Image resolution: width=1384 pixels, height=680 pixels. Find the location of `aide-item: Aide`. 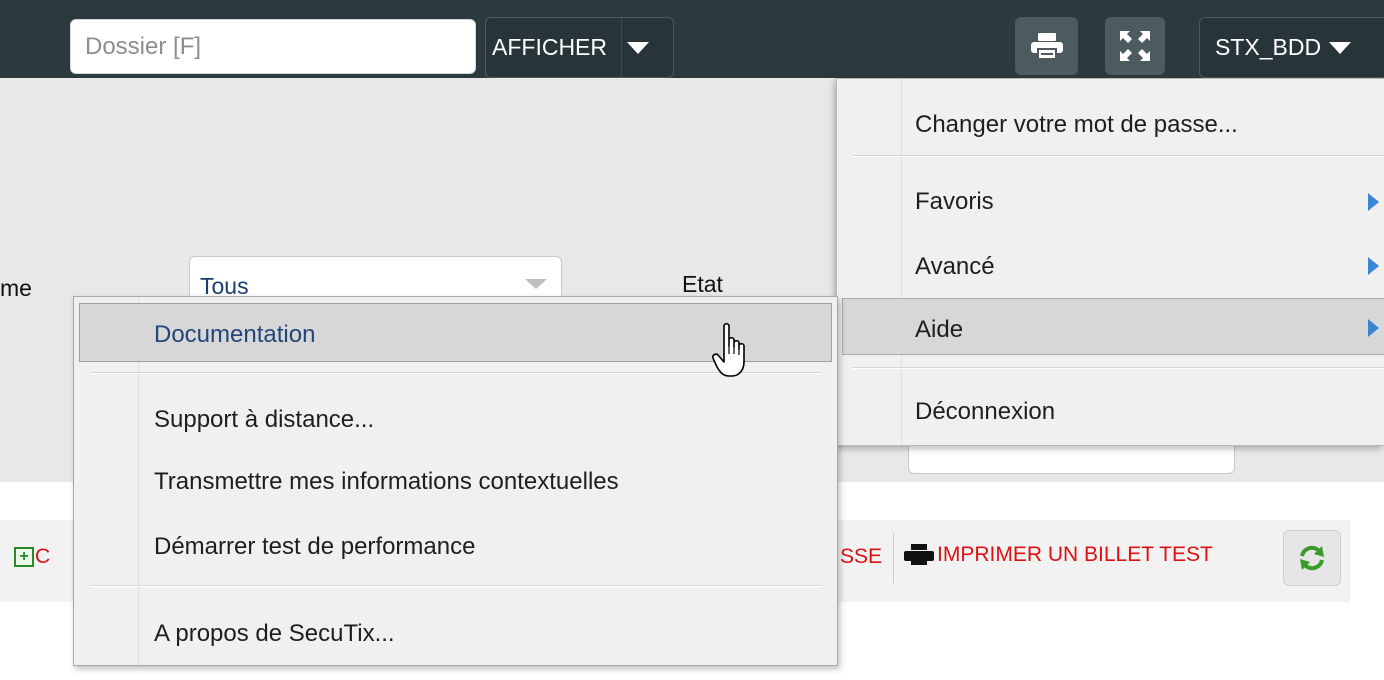

aide-item: Aide is located at coordinates (939, 330).